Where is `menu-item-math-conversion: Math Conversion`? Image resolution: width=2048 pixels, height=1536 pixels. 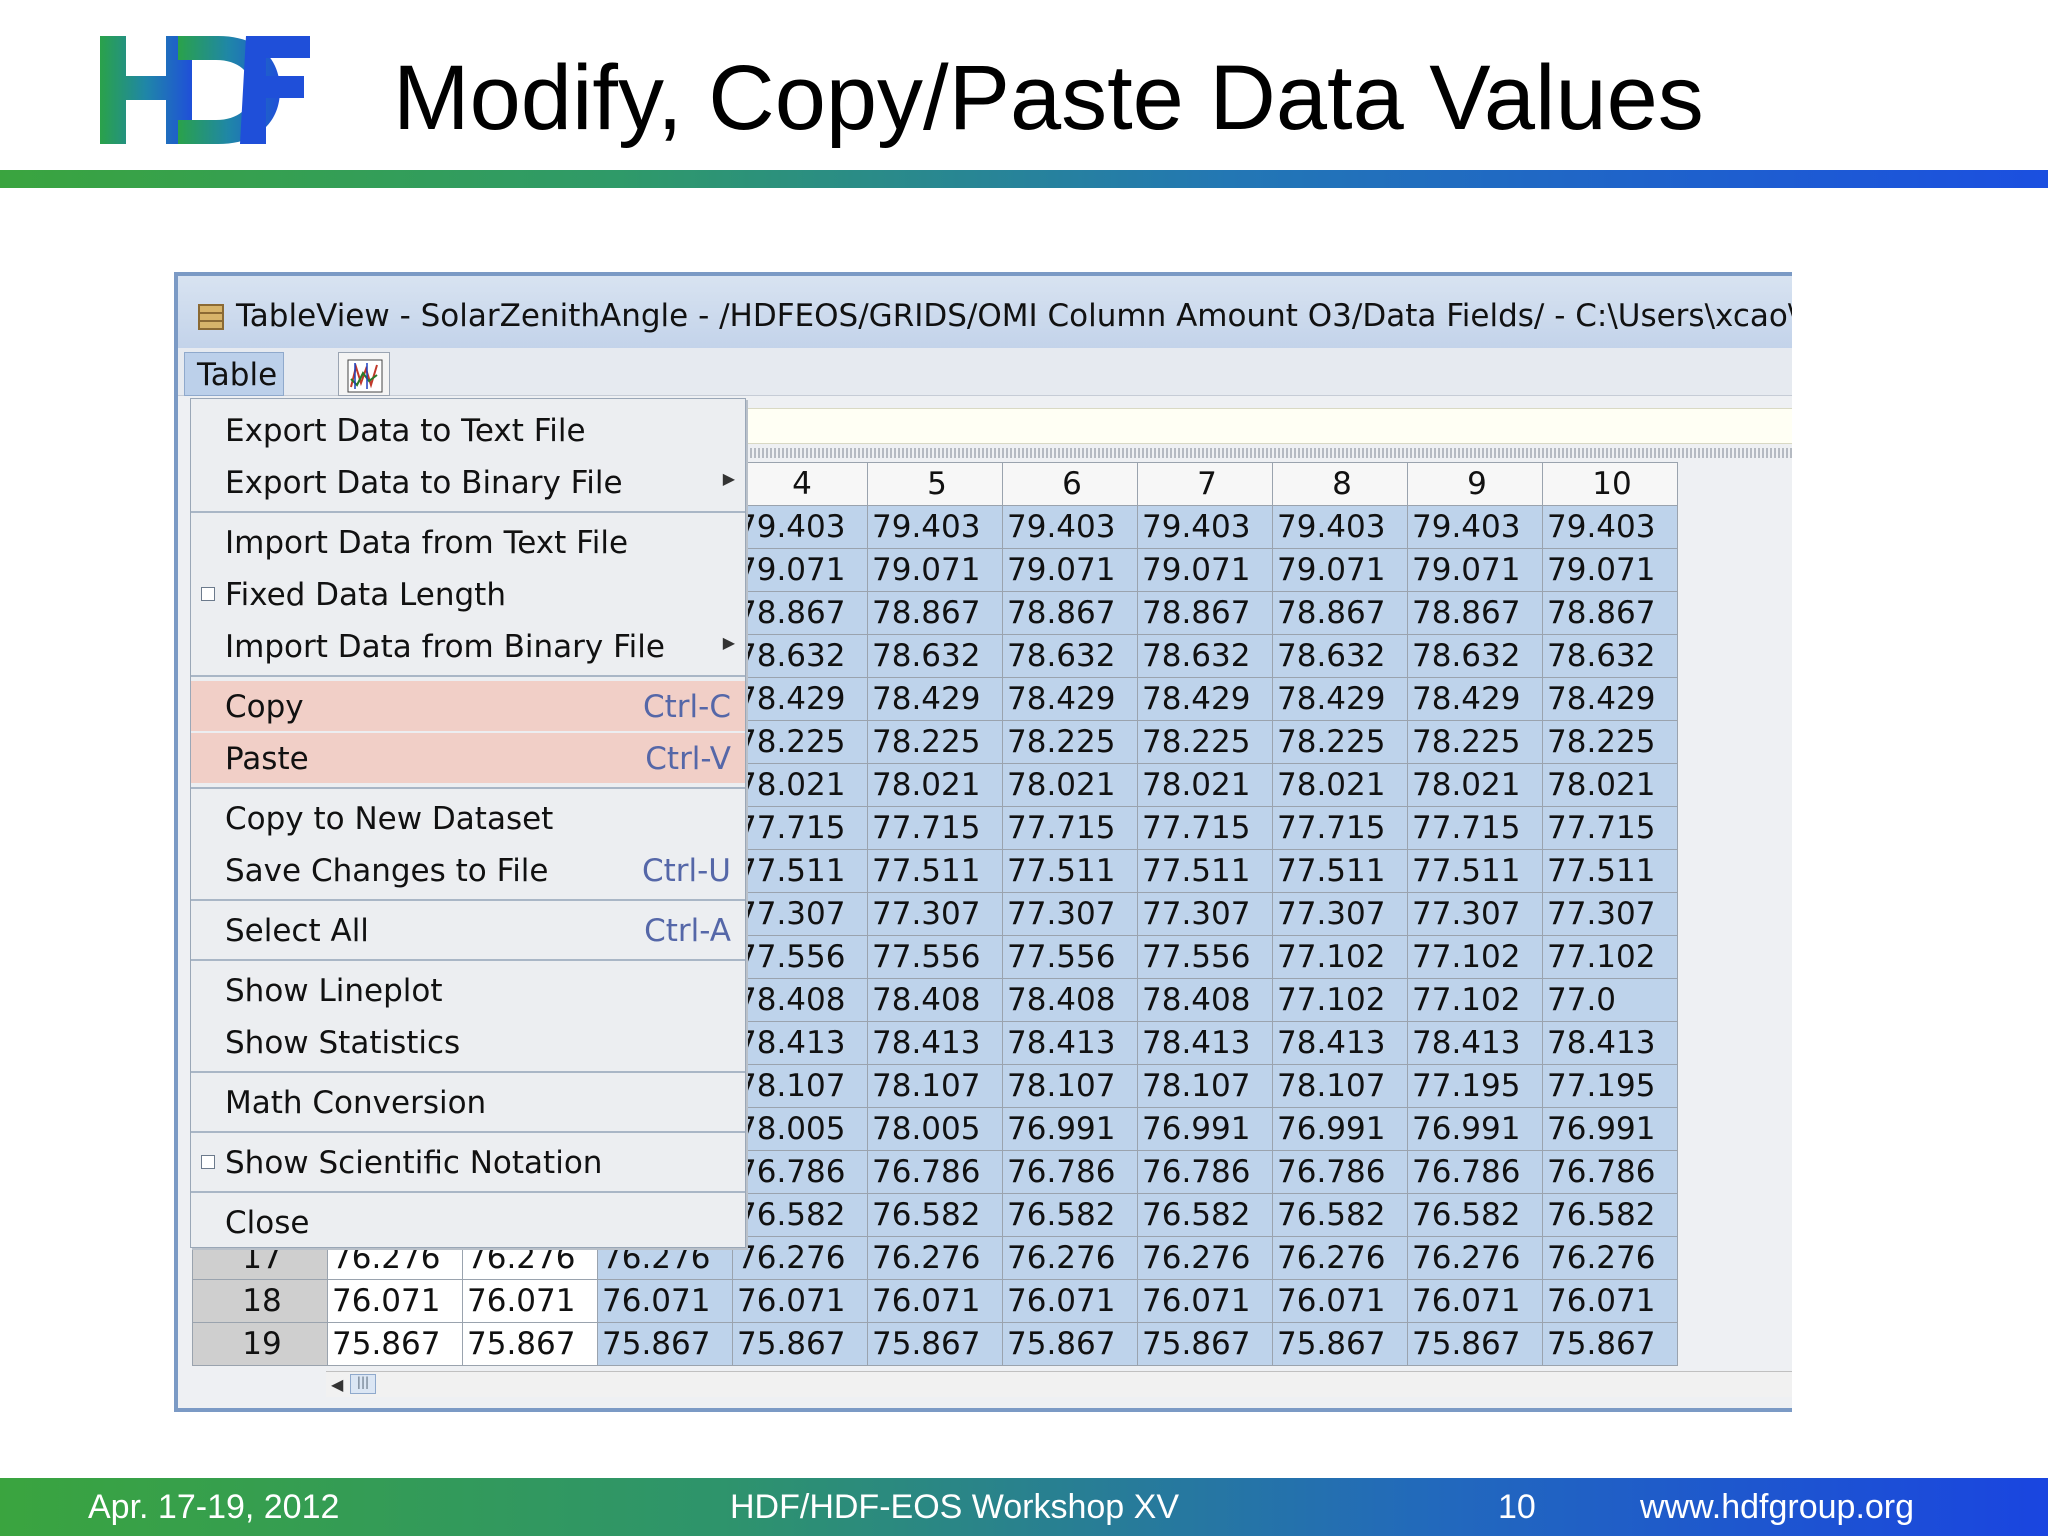
menu-item-math-conversion: Math Conversion is located at coordinates (468, 1102).